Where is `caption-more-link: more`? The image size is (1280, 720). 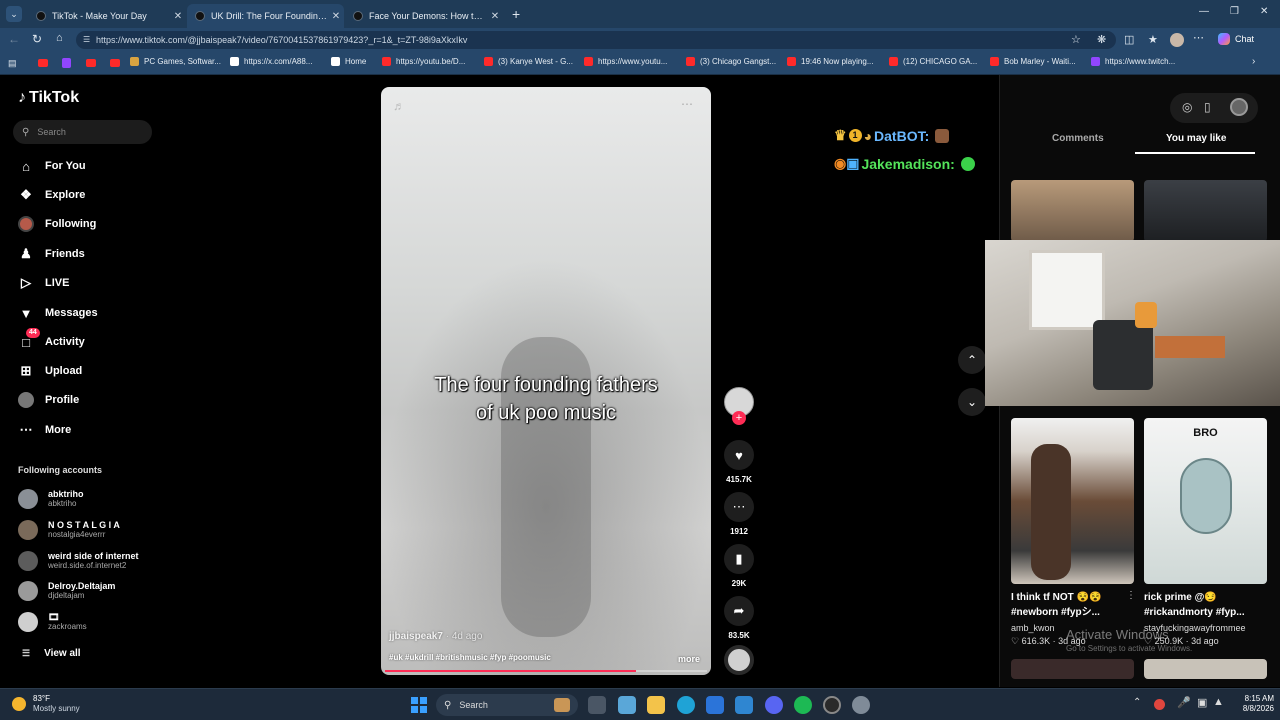 caption-more-link: more is located at coordinates (689, 659).